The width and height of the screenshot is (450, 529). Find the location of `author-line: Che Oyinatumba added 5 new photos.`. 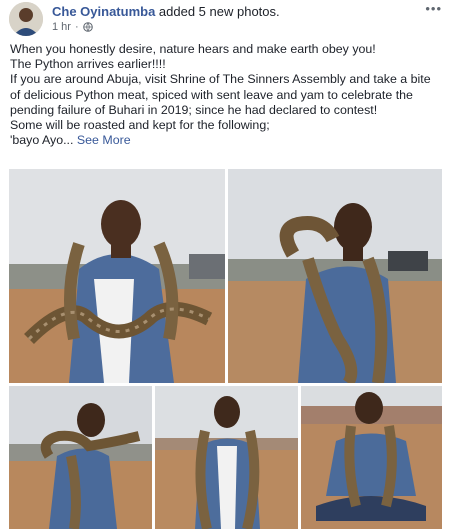

author-line: Che Oyinatumba added 5 new photos. is located at coordinates (166, 11).